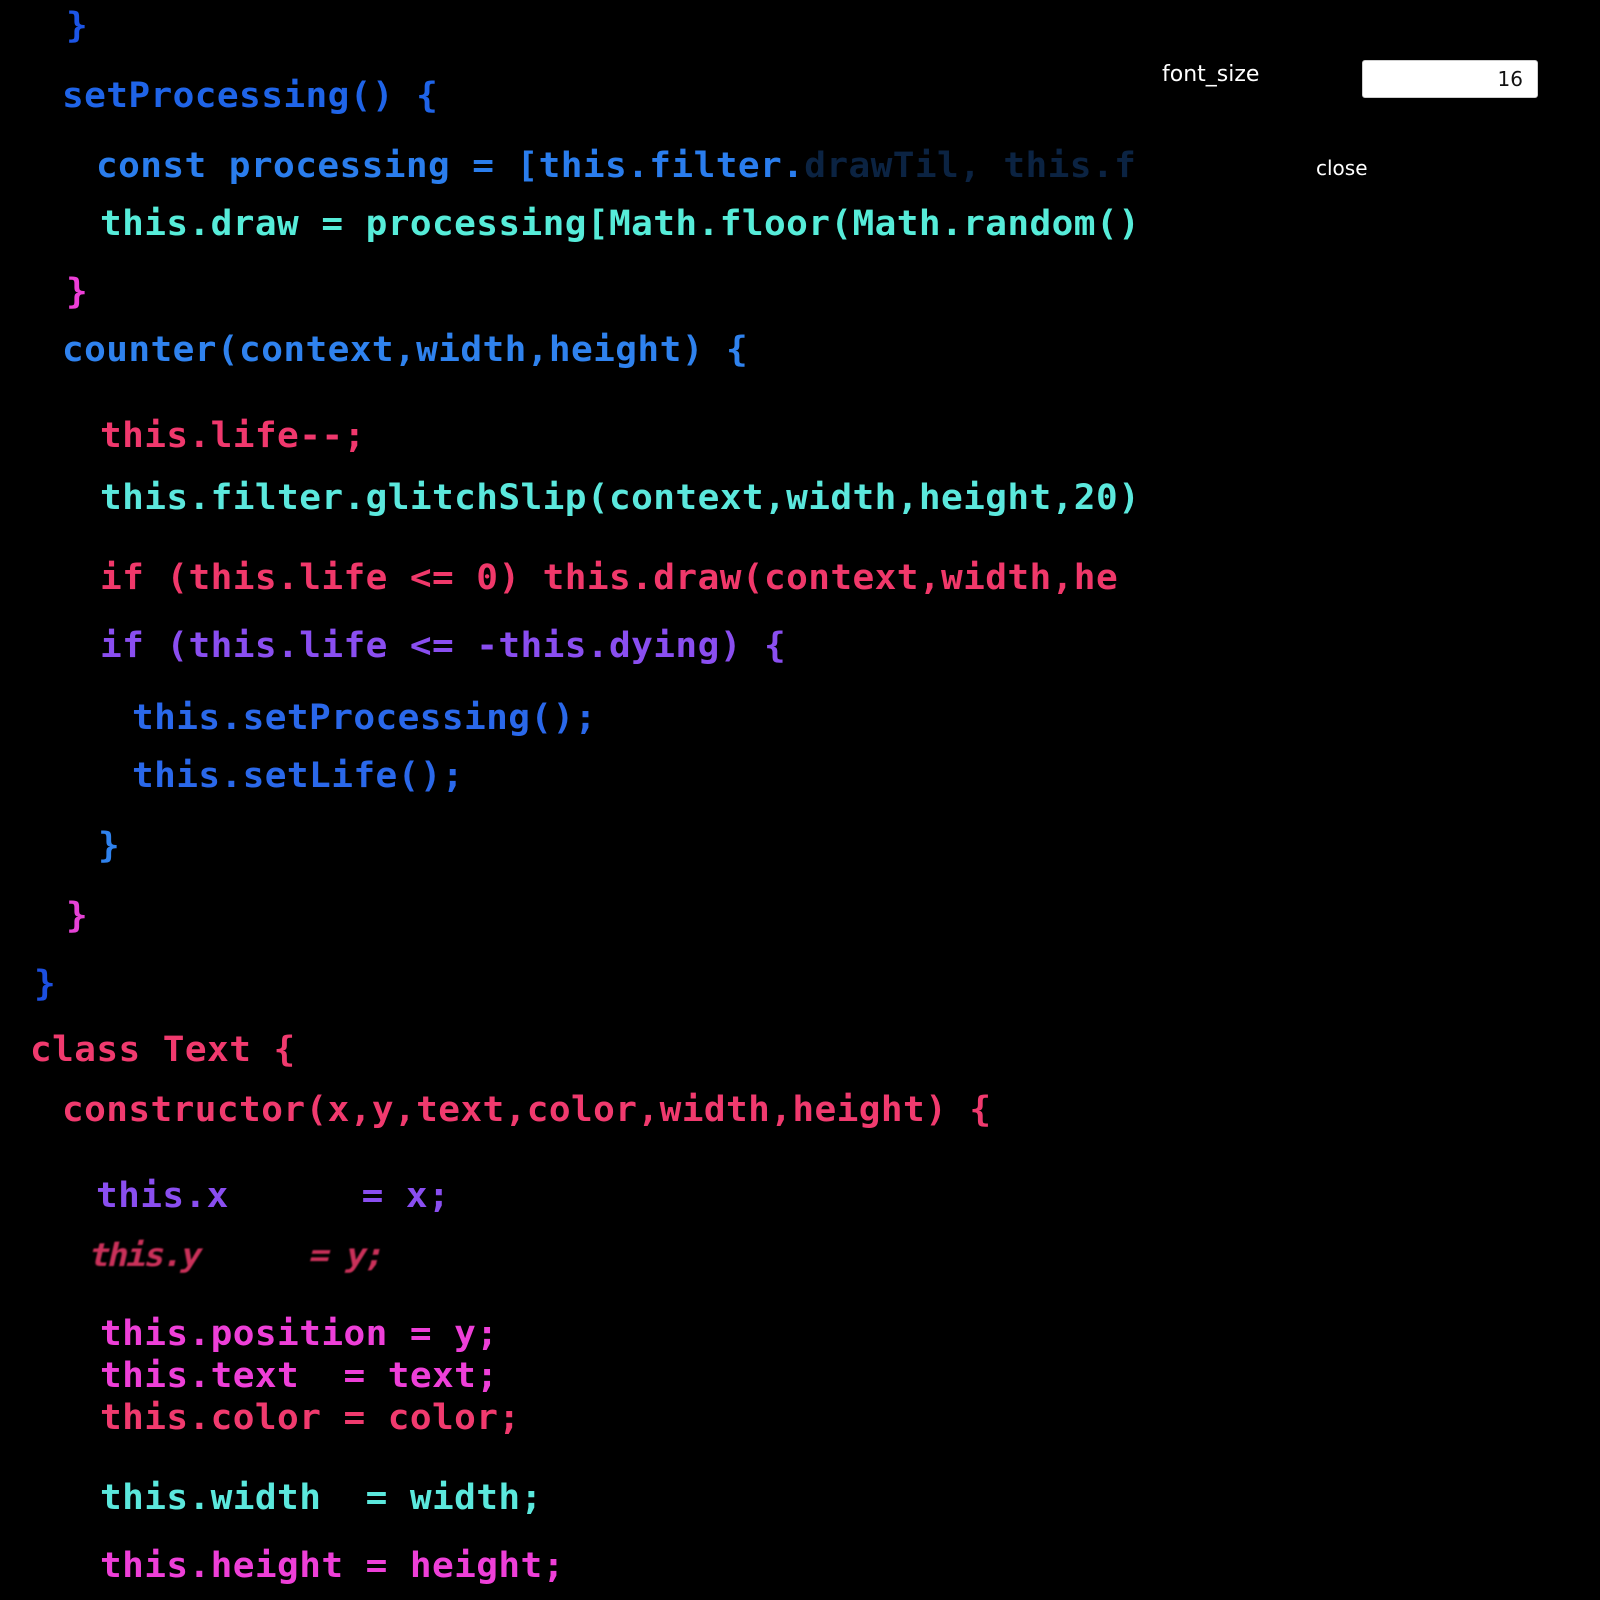 The image size is (1600, 1600). I want to click on code-line-set-processing-call: this.setProcessing();, so click(364, 717).